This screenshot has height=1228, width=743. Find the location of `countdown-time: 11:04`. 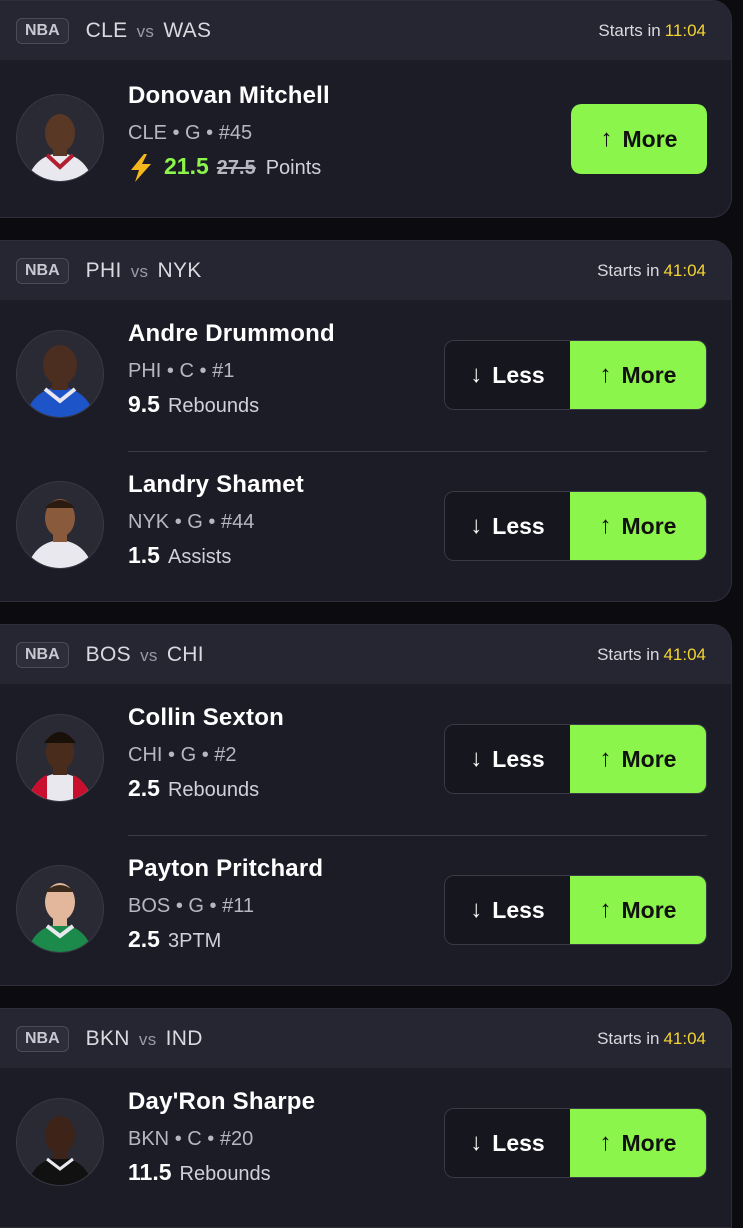

countdown-time: 11:04 is located at coordinates (685, 30).